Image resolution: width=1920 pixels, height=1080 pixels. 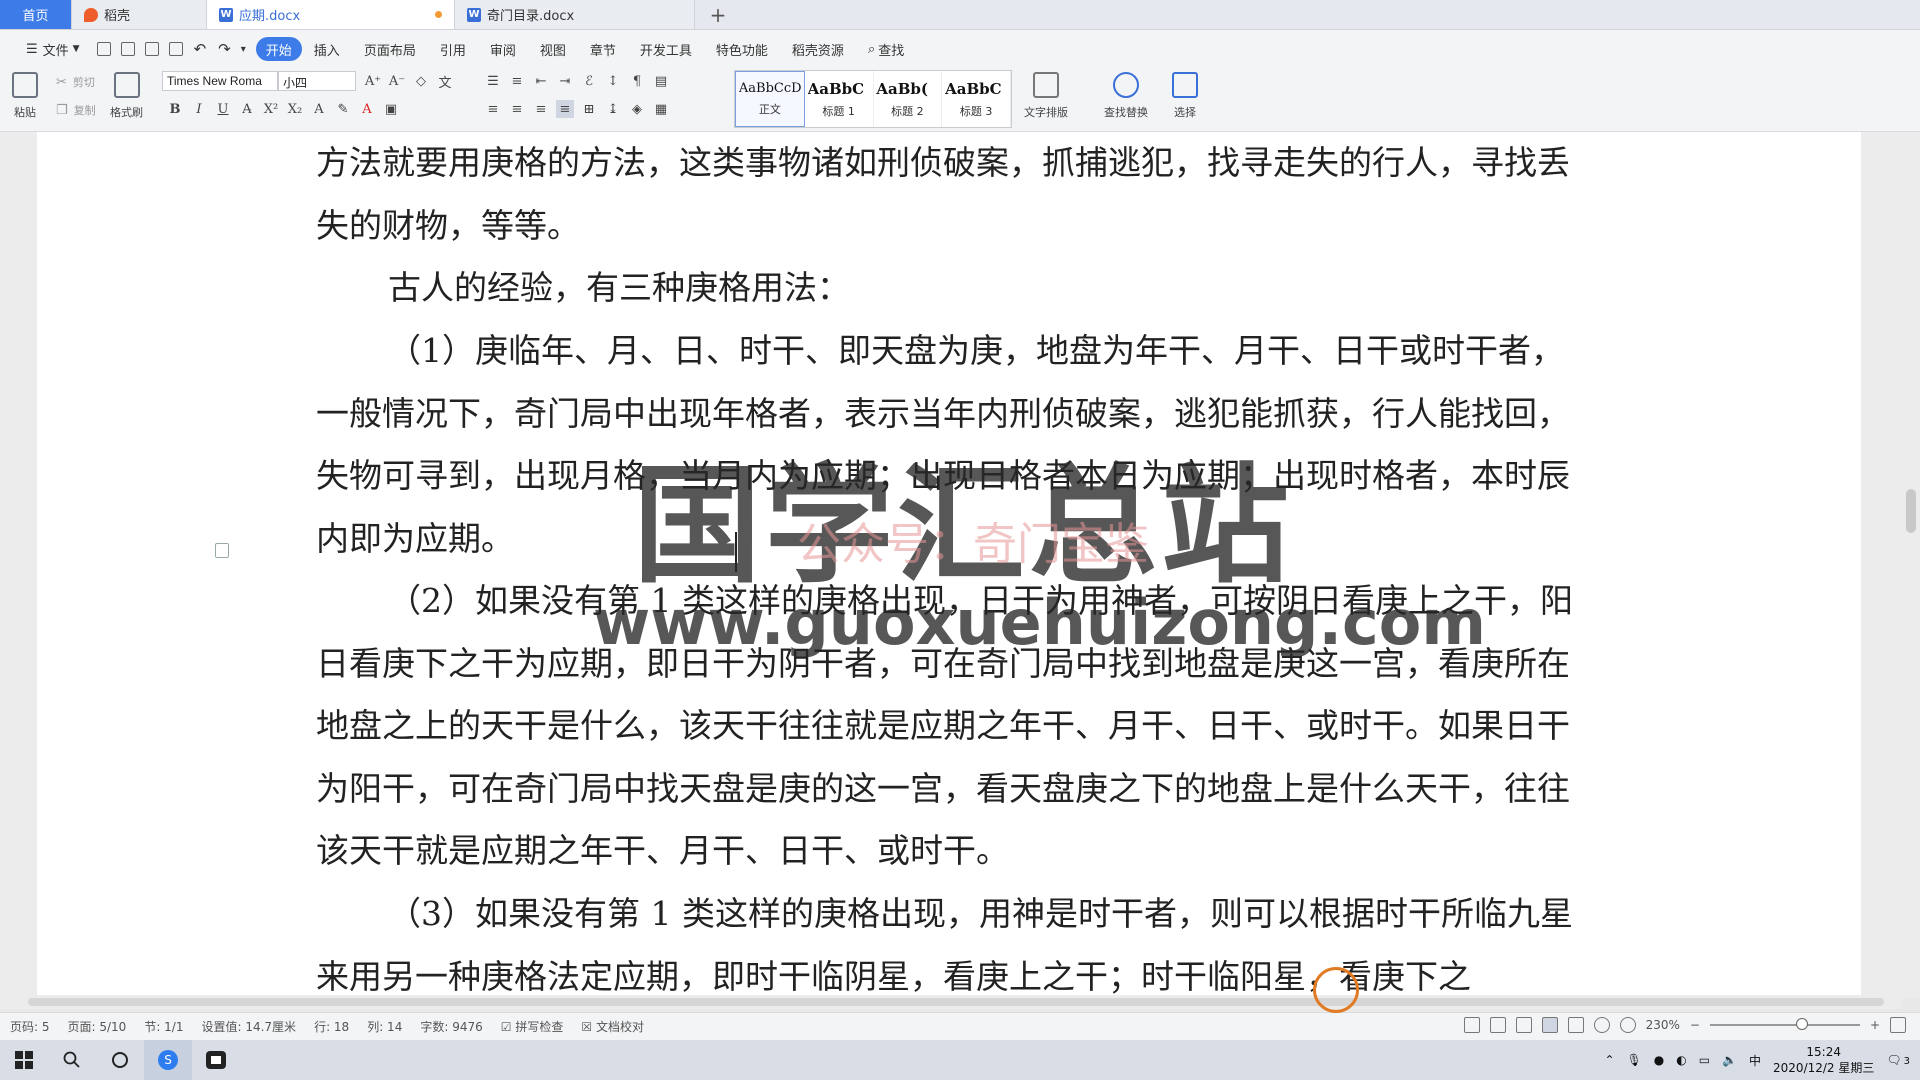 I want to click on zoom-in-icon: +, so click(x=1875, y=1025).